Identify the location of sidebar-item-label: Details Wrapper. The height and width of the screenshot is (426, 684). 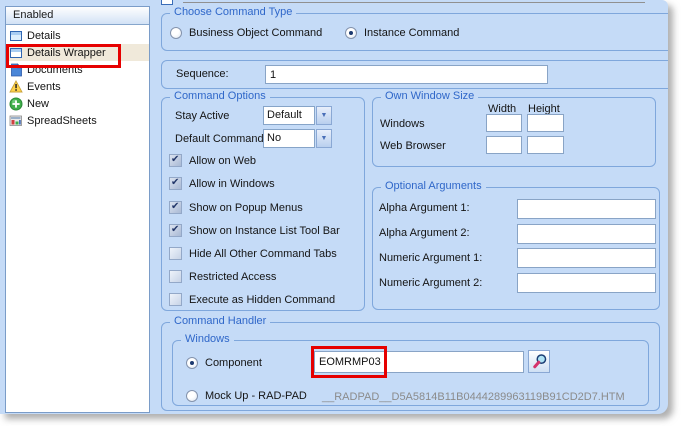
(66, 52).